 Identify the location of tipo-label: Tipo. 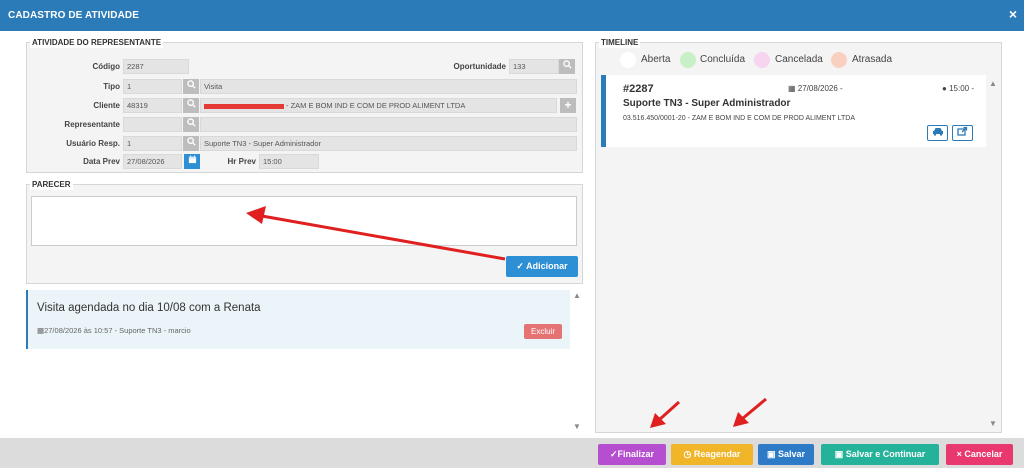
(111, 86).